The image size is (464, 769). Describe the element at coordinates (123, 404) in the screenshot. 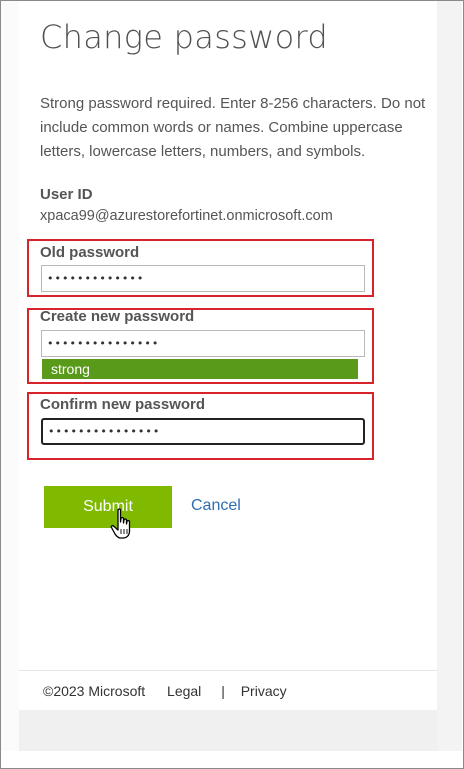

I see `confirm-password-label: Confirm new password` at that location.